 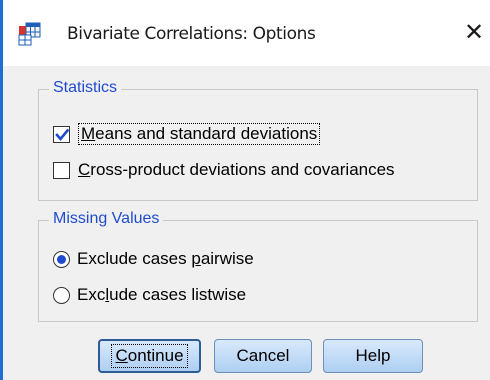 What do you see at coordinates (191, 34) in the screenshot?
I see `window-title: Bivariate Correlations: Options` at bounding box center [191, 34].